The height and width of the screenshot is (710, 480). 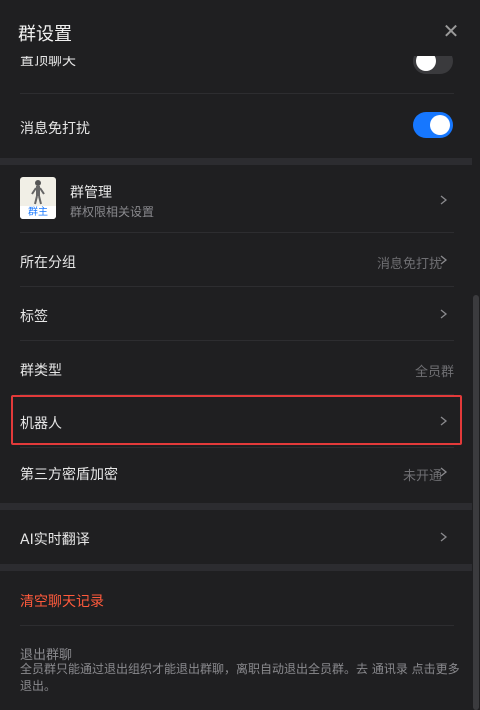 What do you see at coordinates (34, 317) in the screenshot?
I see `tags-label: 标签` at bounding box center [34, 317].